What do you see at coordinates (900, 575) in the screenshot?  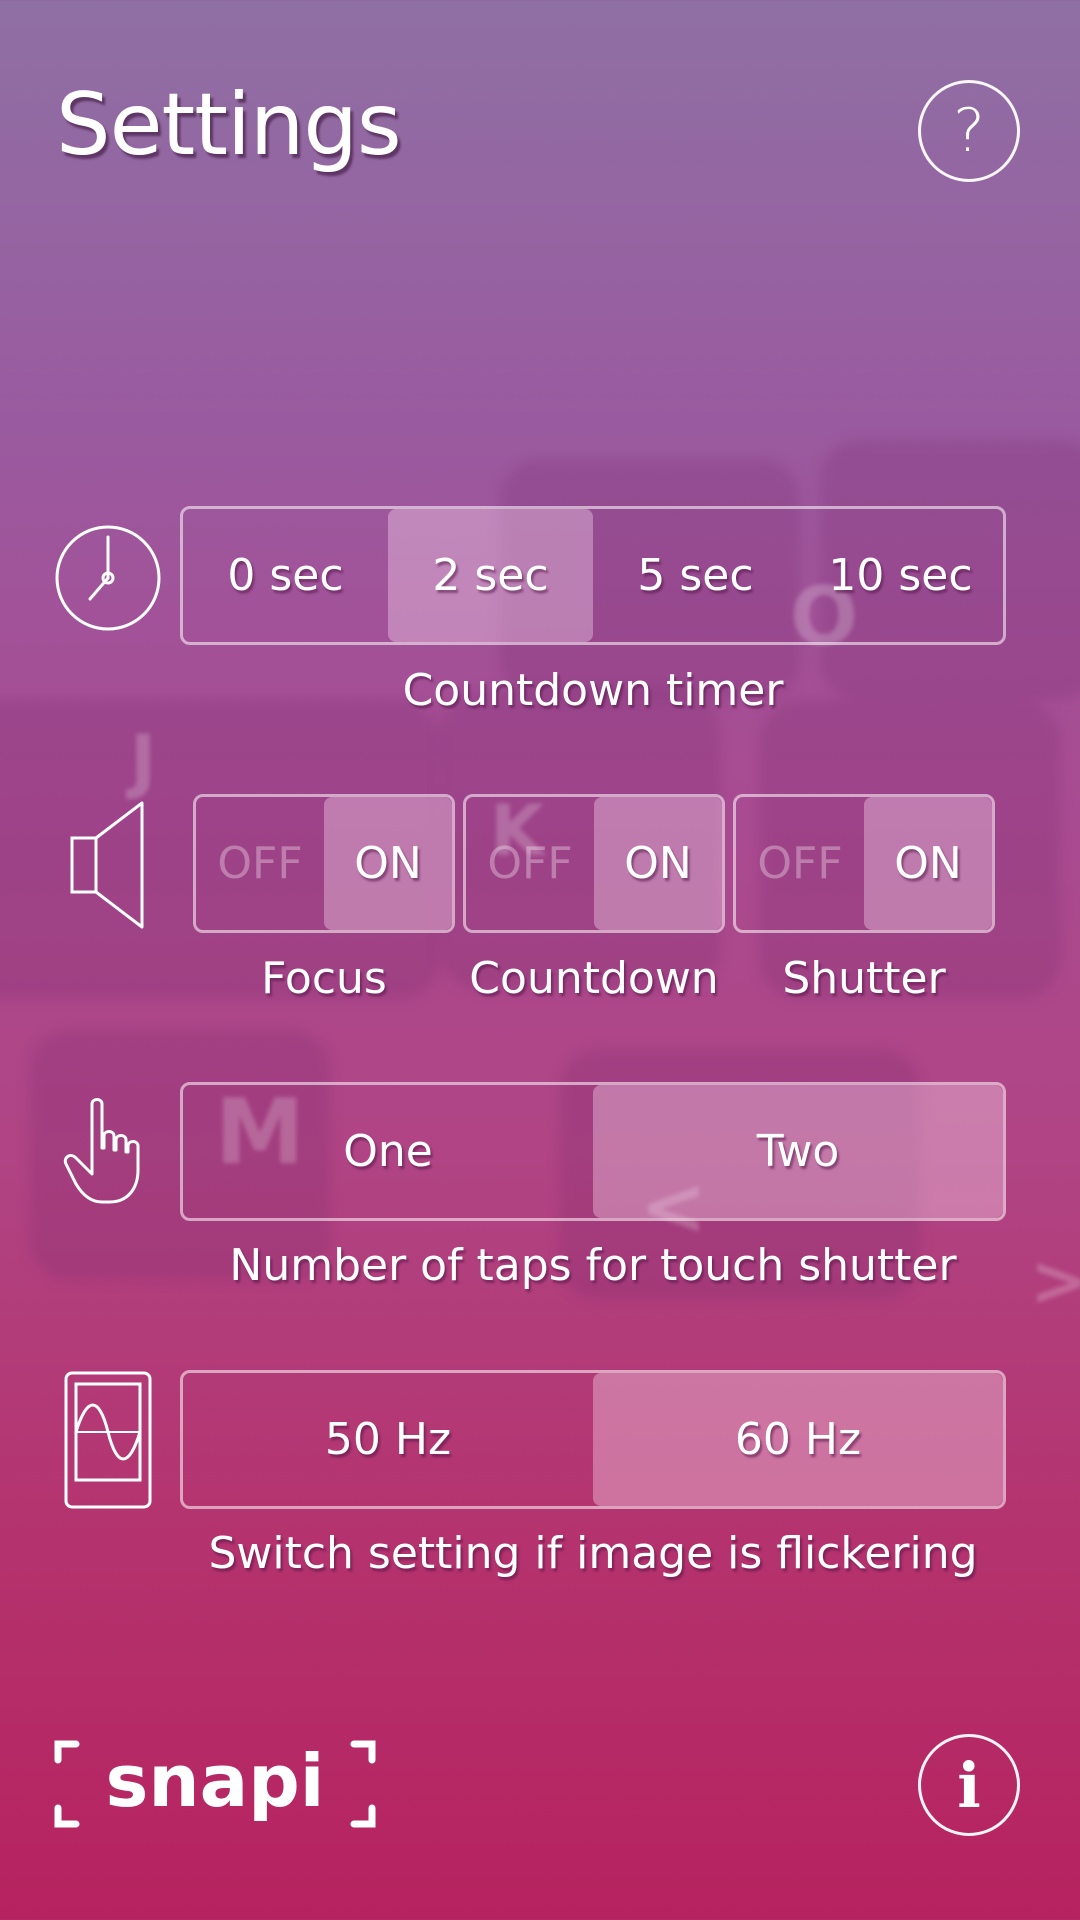 I see `timer-option-10: 10 sec` at bounding box center [900, 575].